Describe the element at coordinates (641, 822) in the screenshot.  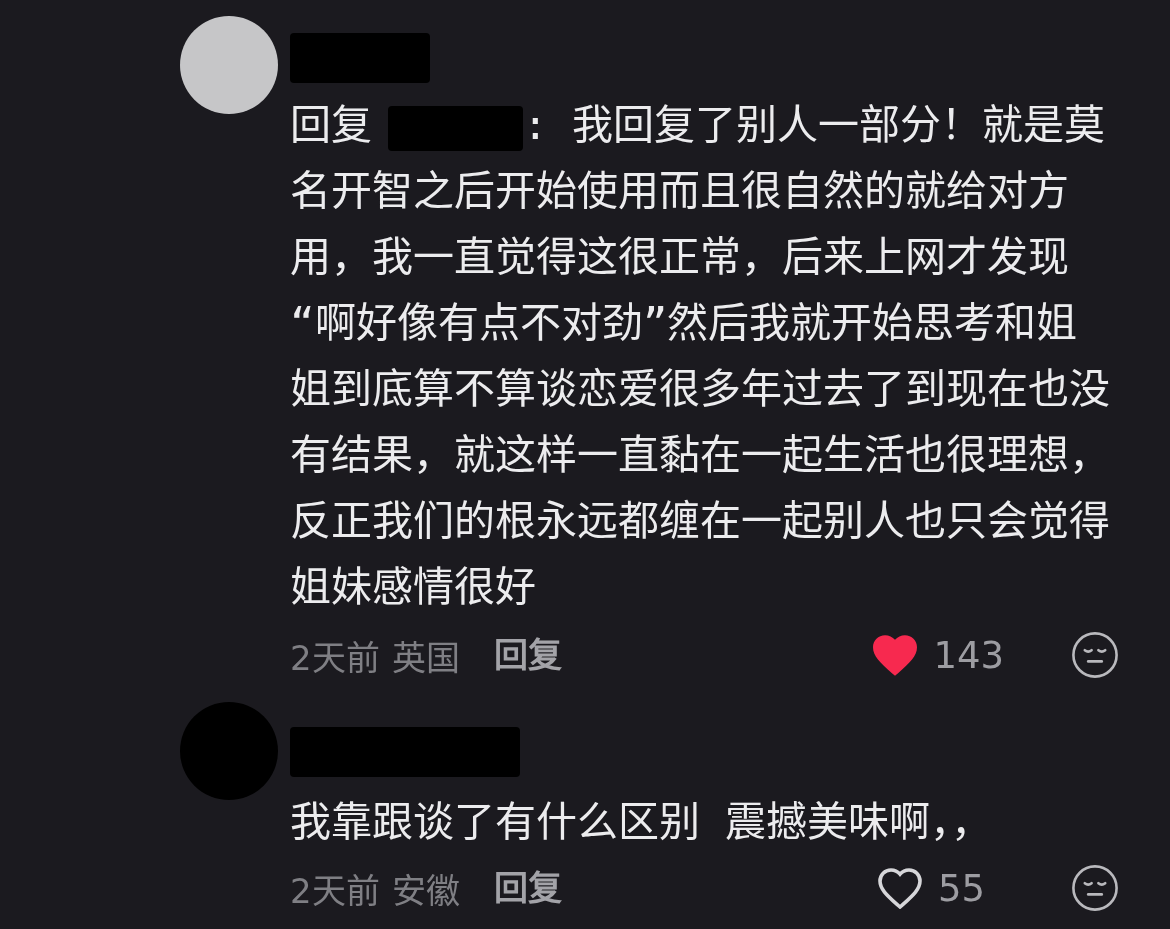
I see `comment-text: 我靠跟谈了有什么区别 震撼美味啊，，` at that location.